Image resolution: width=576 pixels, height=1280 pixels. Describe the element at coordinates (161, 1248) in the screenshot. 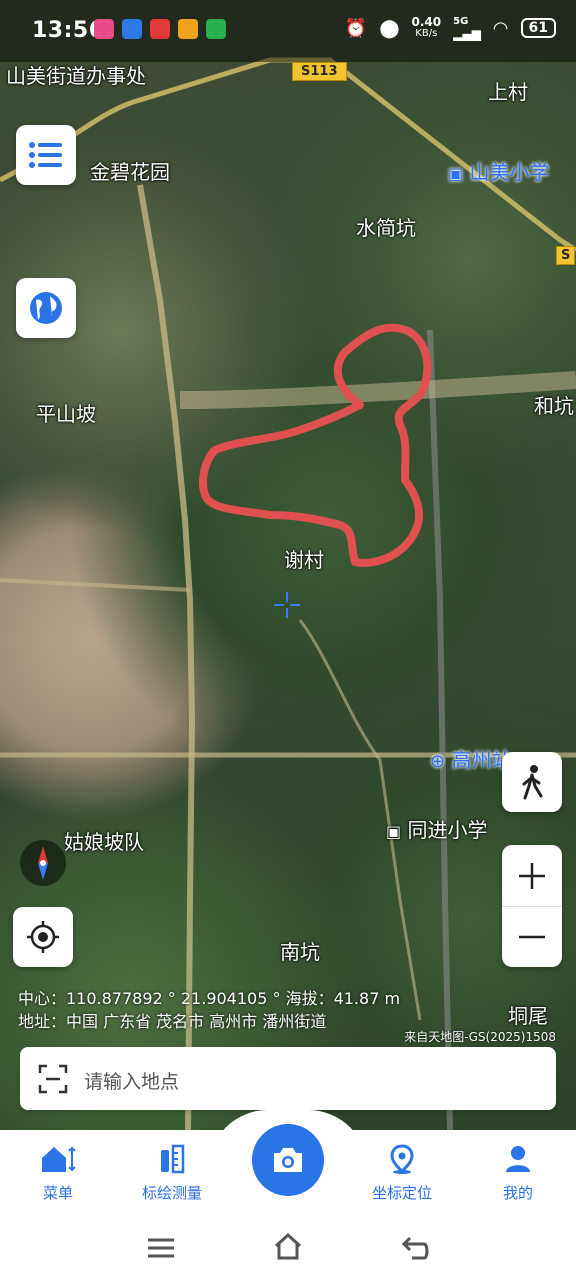

I see `menu-icon` at that location.